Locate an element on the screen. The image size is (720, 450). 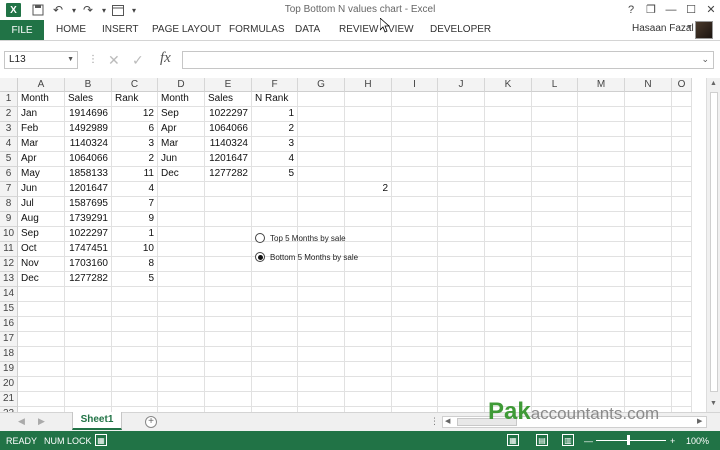
cell-l4 is located at coordinates (555, 144).